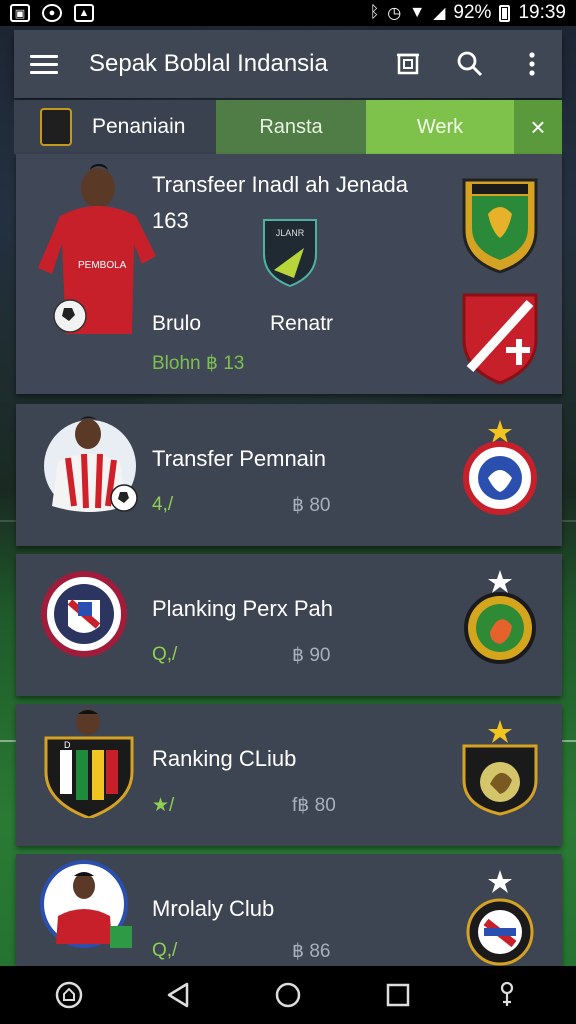 The image size is (576, 1024). What do you see at coordinates (505, 13) in the screenshot?
I see `battery-icon` at bounding box center [505, 13].